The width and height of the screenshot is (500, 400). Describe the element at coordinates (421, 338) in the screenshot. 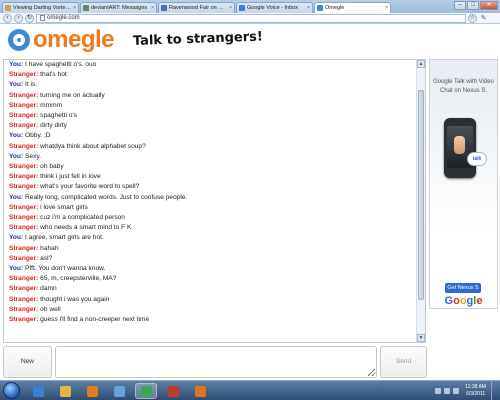

I see `scroll-down-icon: ▼` at that location.